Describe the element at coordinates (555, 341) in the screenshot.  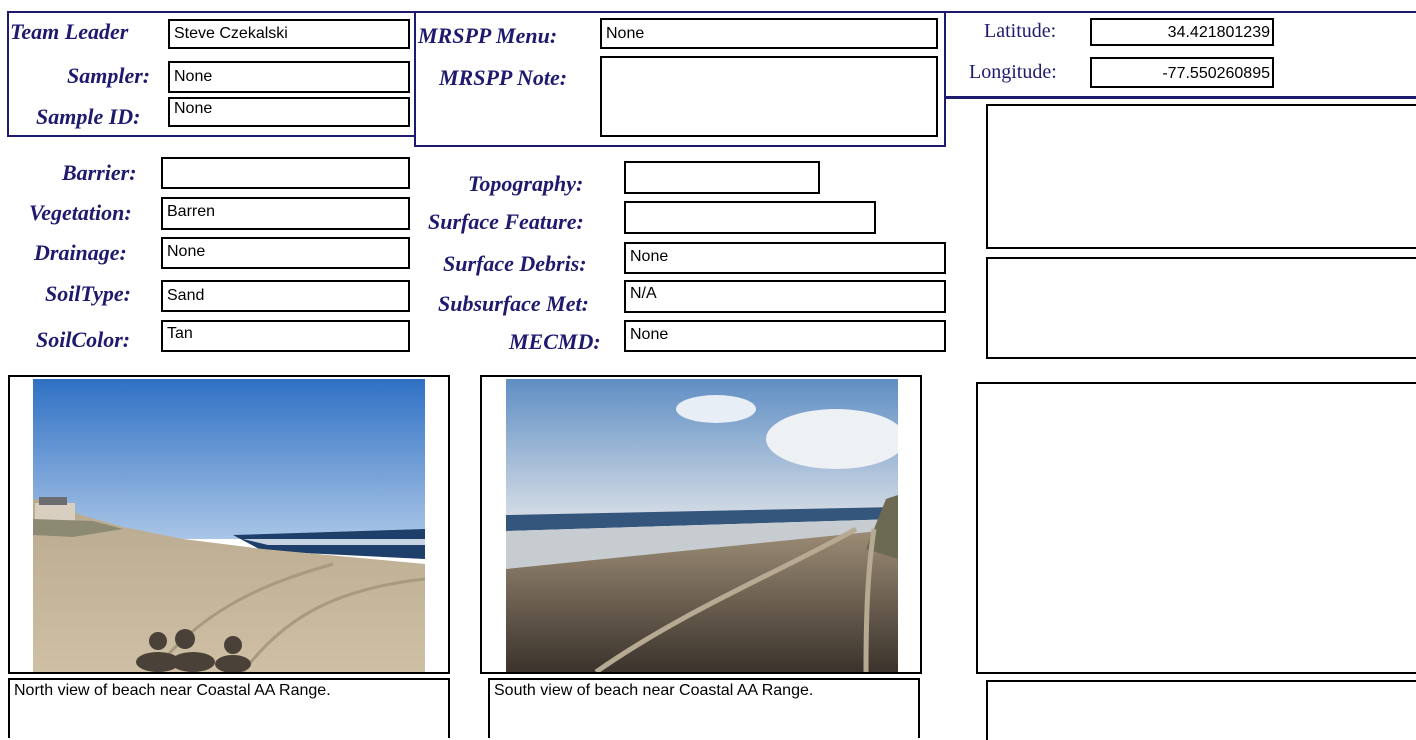
I see `mecmd-label: MECMD:` at that location.